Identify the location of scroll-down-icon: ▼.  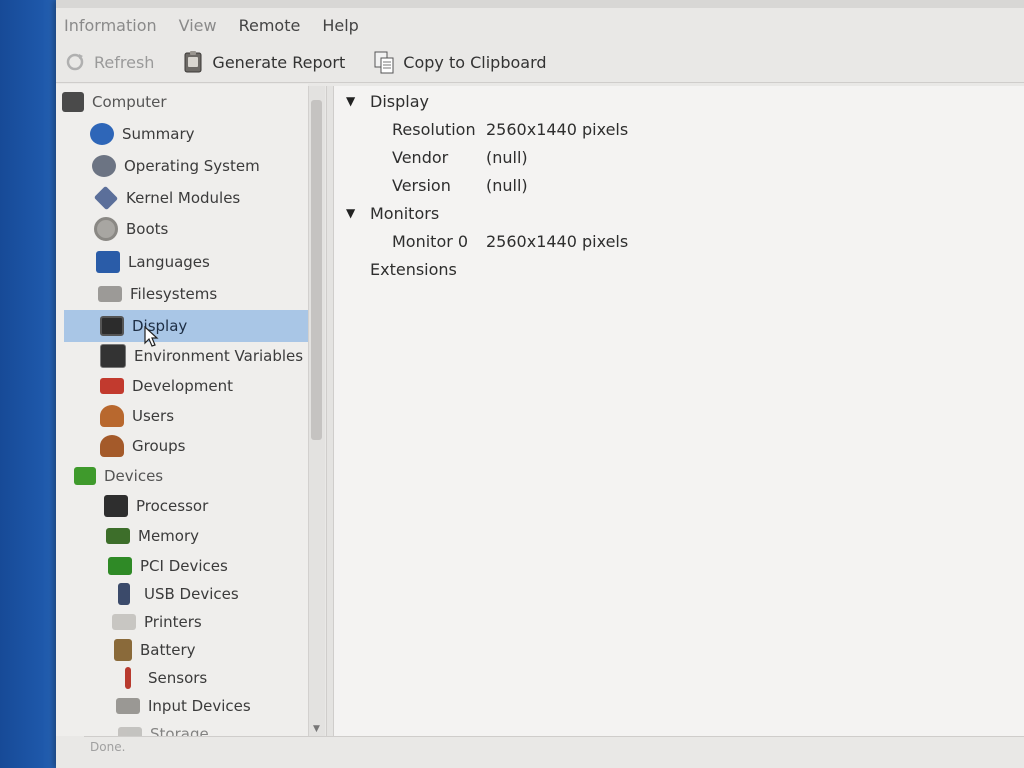
(316, 729).